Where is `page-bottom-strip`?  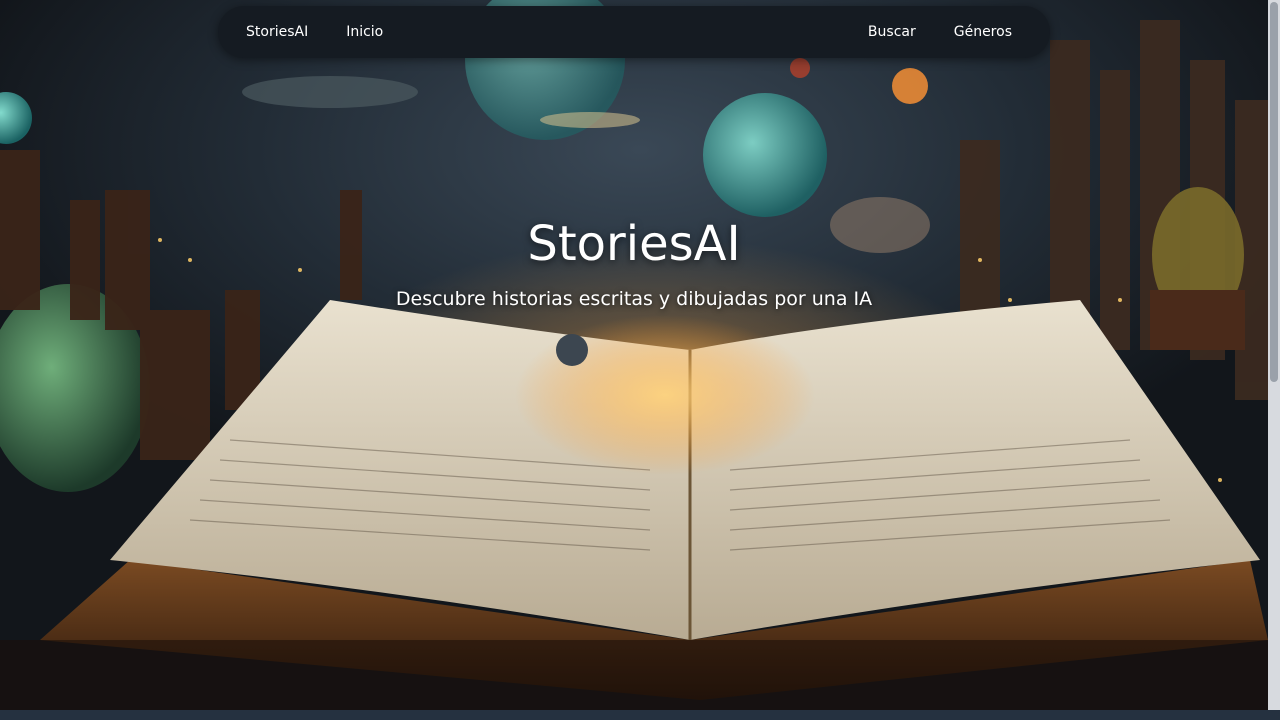
page-bottom-strip is located at coordinates (640, 715).